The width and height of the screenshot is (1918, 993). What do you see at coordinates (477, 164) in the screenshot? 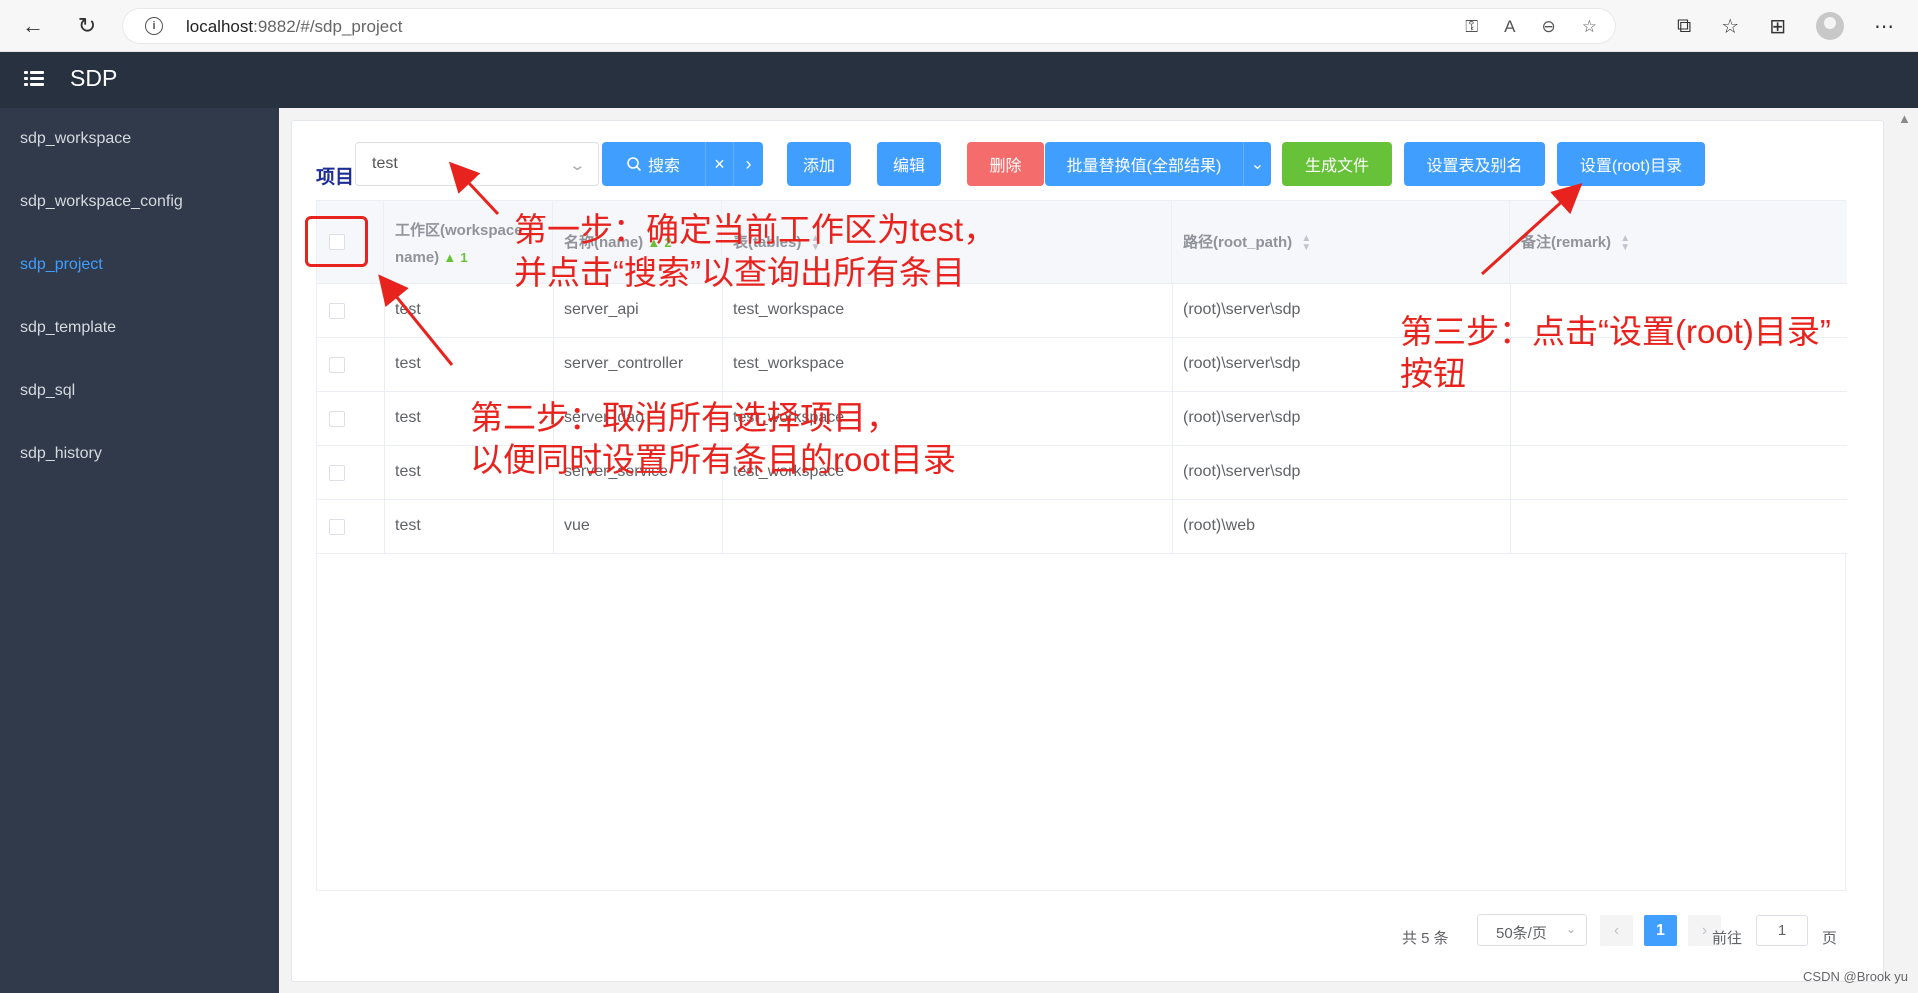
I see `workspace-select: test ⌄` at bounding box center [477, 164].